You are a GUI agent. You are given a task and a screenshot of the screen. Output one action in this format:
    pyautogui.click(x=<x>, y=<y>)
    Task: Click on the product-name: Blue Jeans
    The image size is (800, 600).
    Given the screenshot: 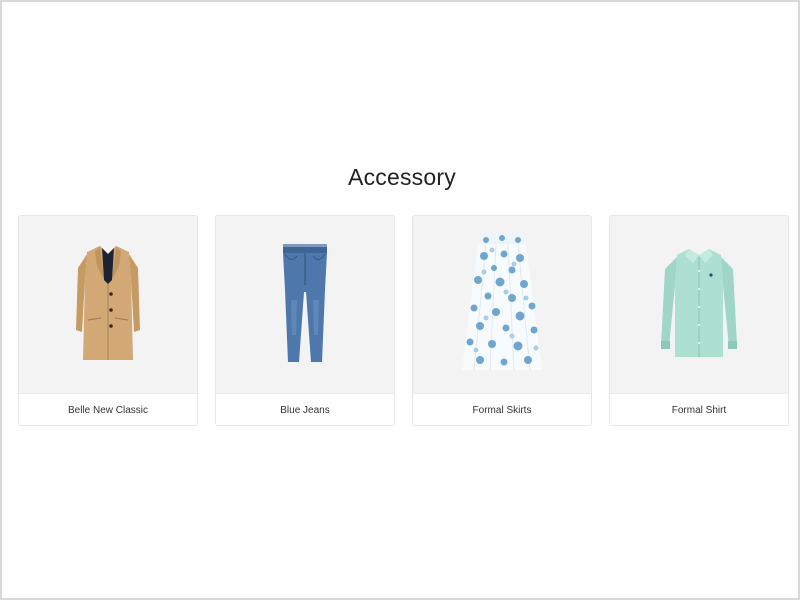 What is the action you would take?
    pyautogui.click(x=305, y=409)
    